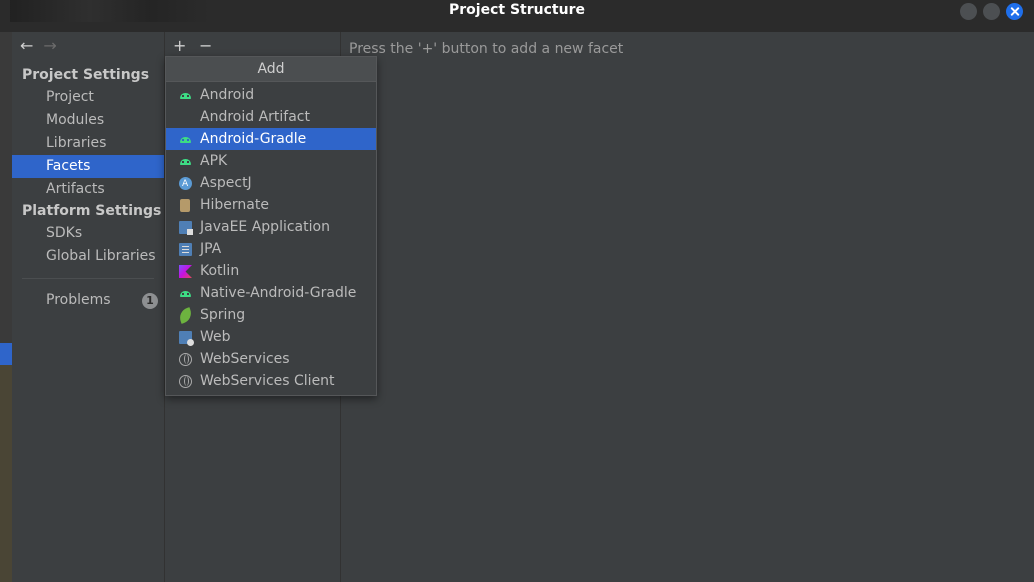 This screenshot has height=582, width=1034. What do you see at coordinates (991, 11) in the screenshot?
I see `maximize-button` at bounding box center [991, 11].